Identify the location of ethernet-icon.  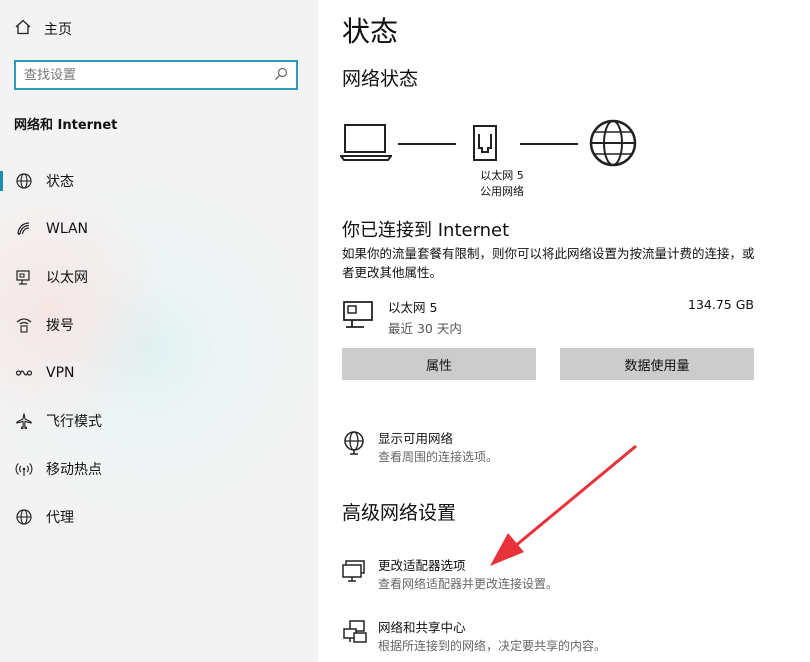
(24, 277).